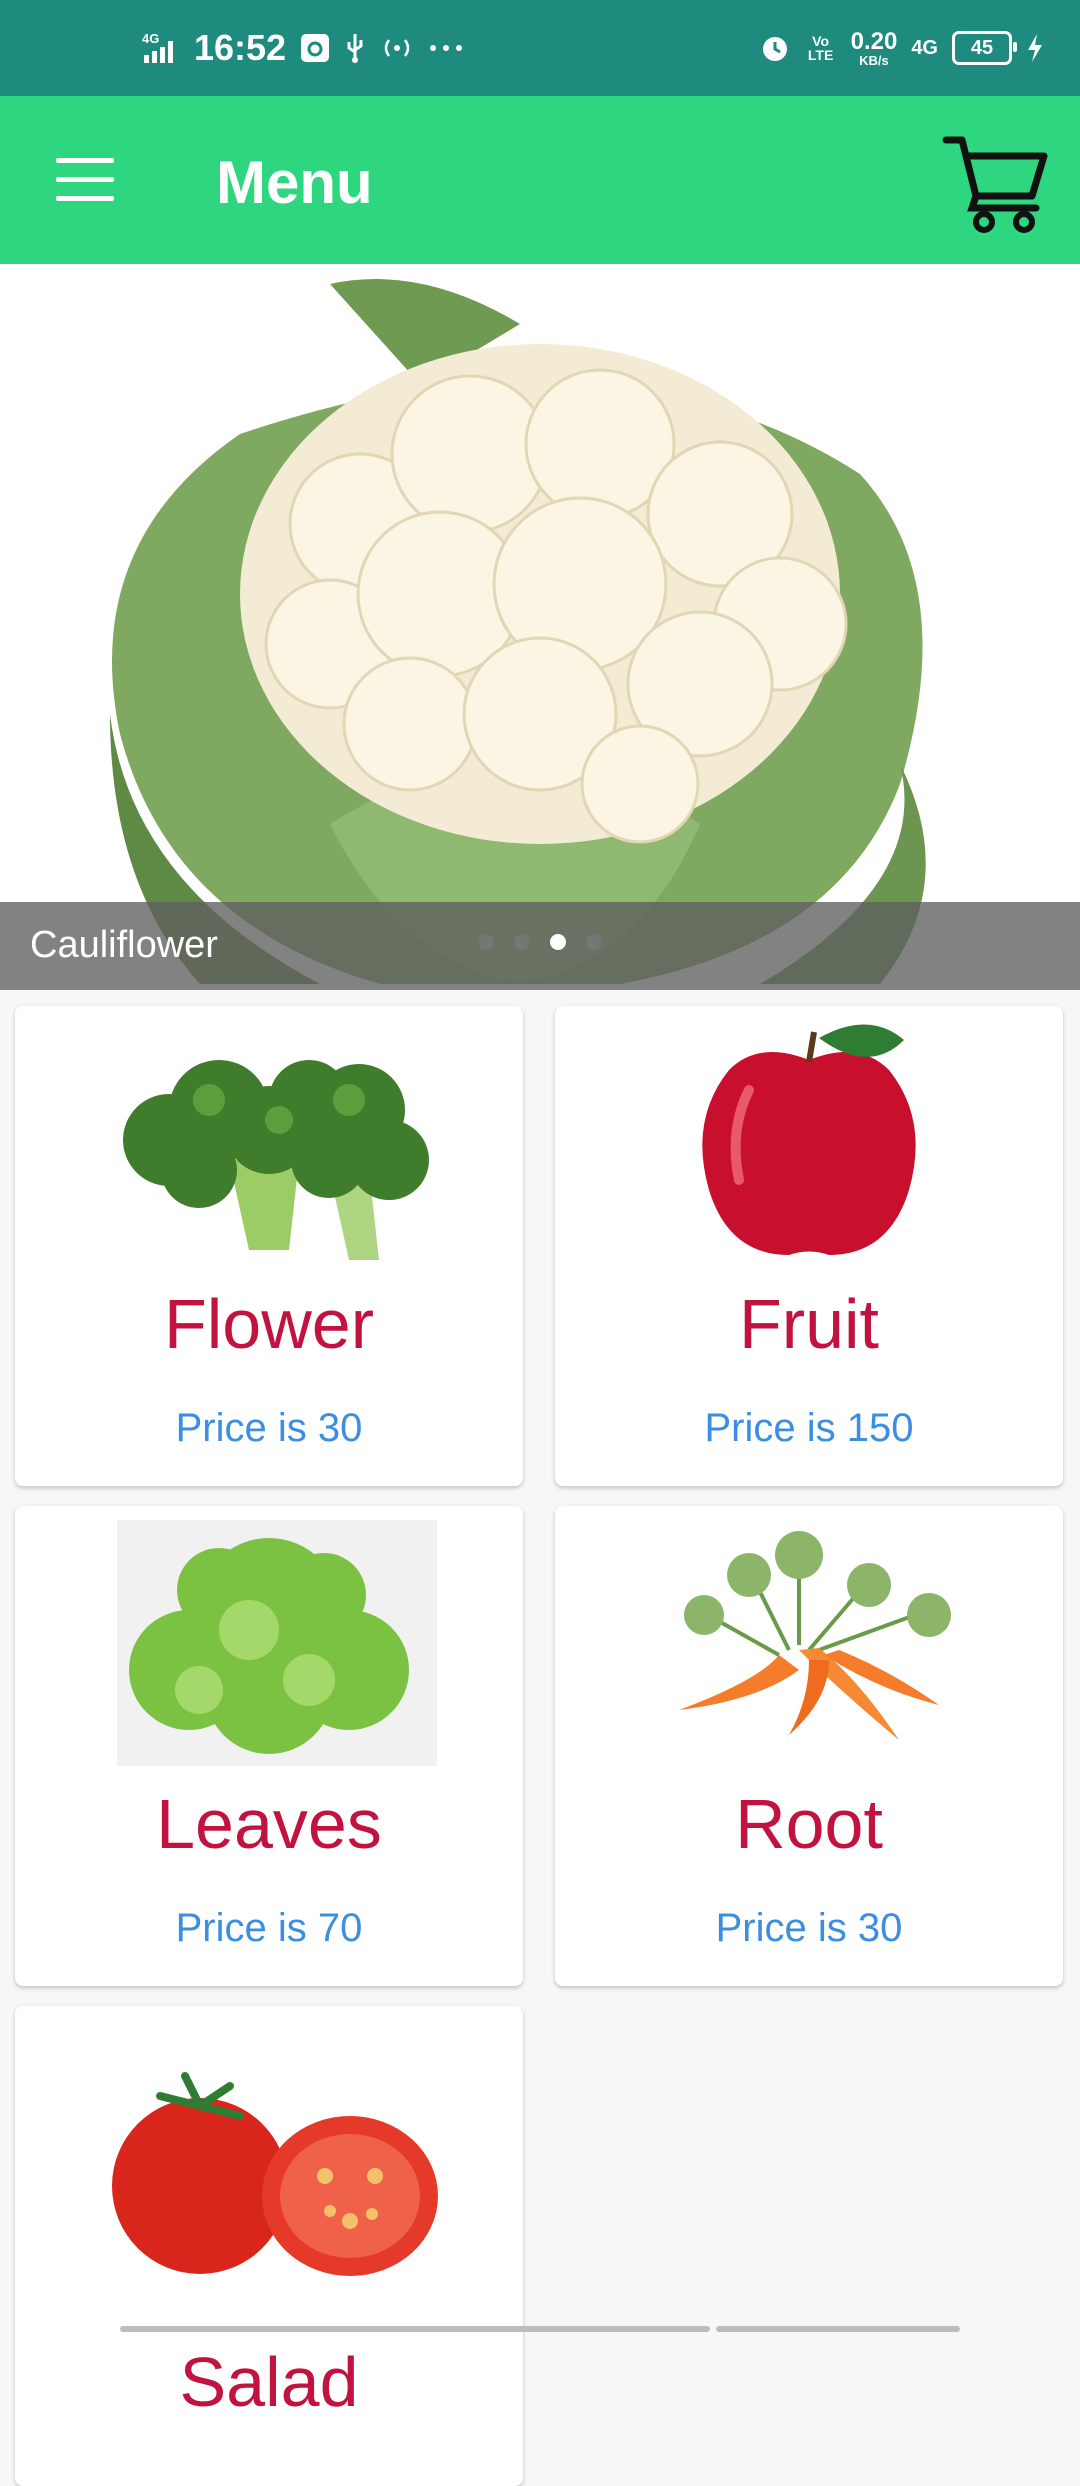 The image size is (1080, 2486). Describe the element at coordinates (874, 41) in the screenshot. I see `speed-value: 0.20` at that location.